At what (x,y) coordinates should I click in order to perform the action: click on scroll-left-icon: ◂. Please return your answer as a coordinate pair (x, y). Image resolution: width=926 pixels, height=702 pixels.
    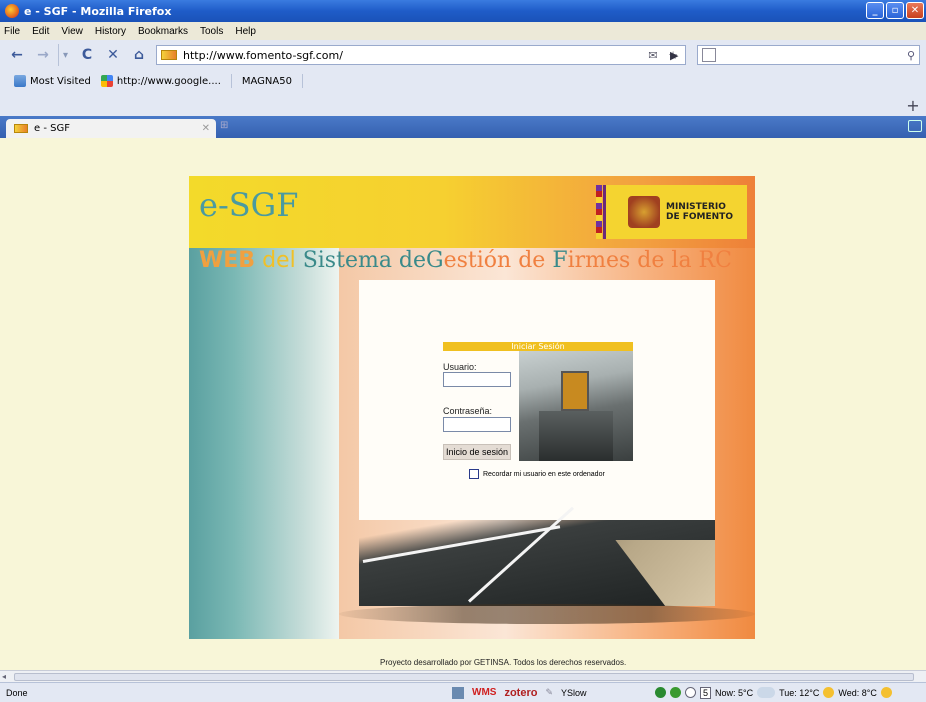
    Looking at the image, I should click on (4, 676).